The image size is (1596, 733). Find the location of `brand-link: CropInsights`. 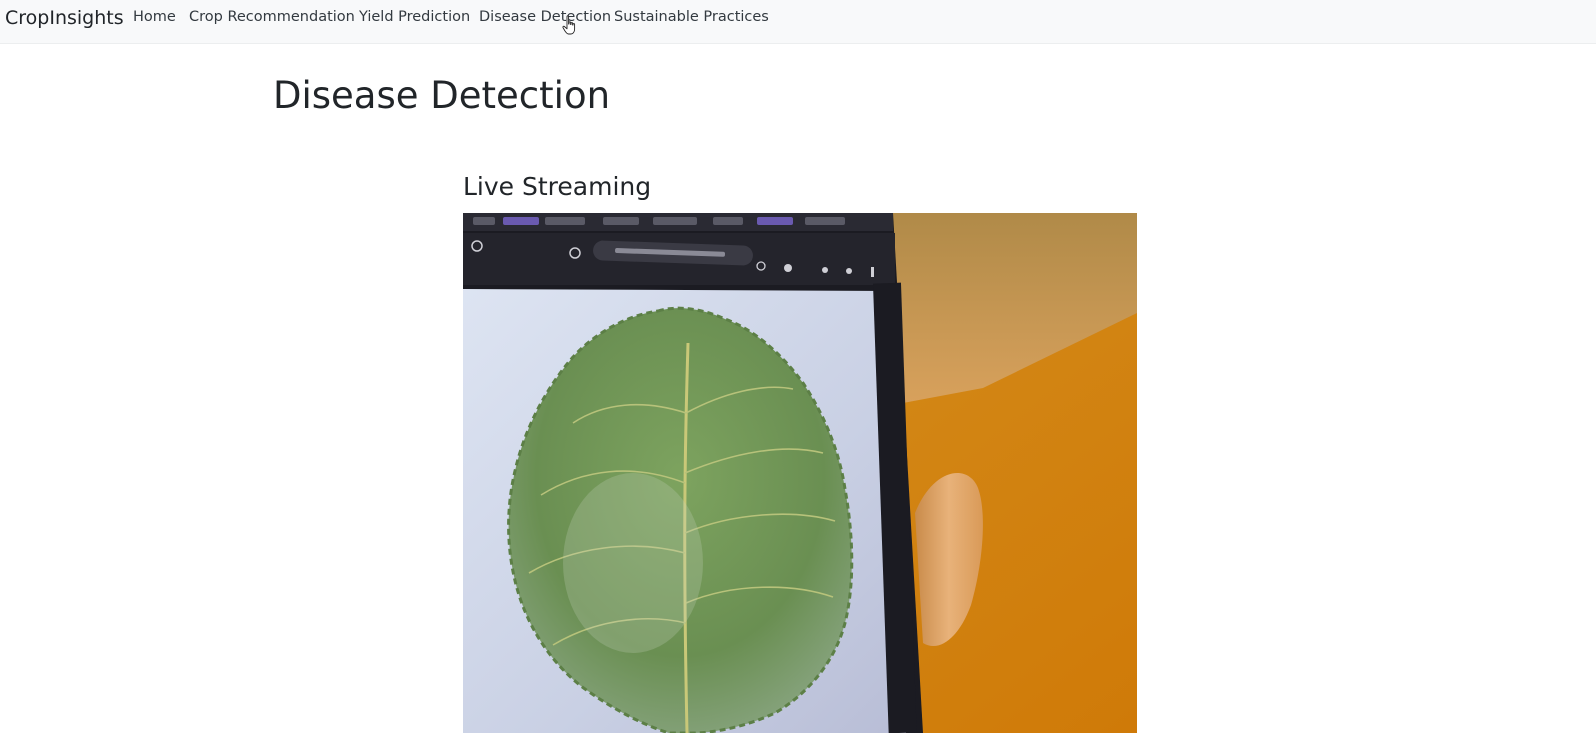

brand-link: CropInsights is located at coordinates (64, 18).